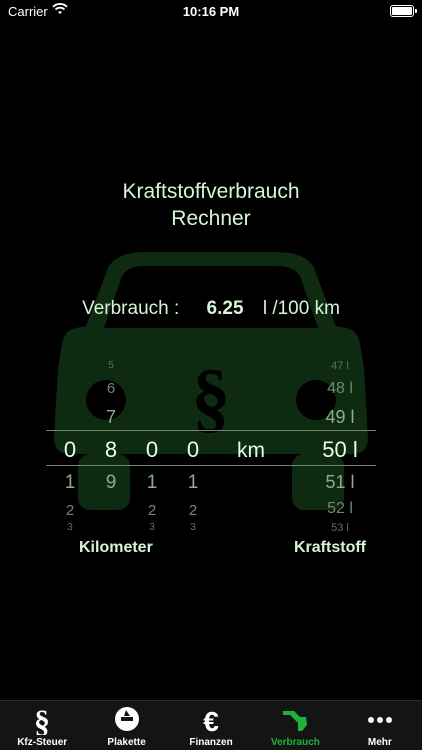  Describe the element at coordinates (70, 449) in the screenshot. I see `km-digit-1-selected: 0` at that location.